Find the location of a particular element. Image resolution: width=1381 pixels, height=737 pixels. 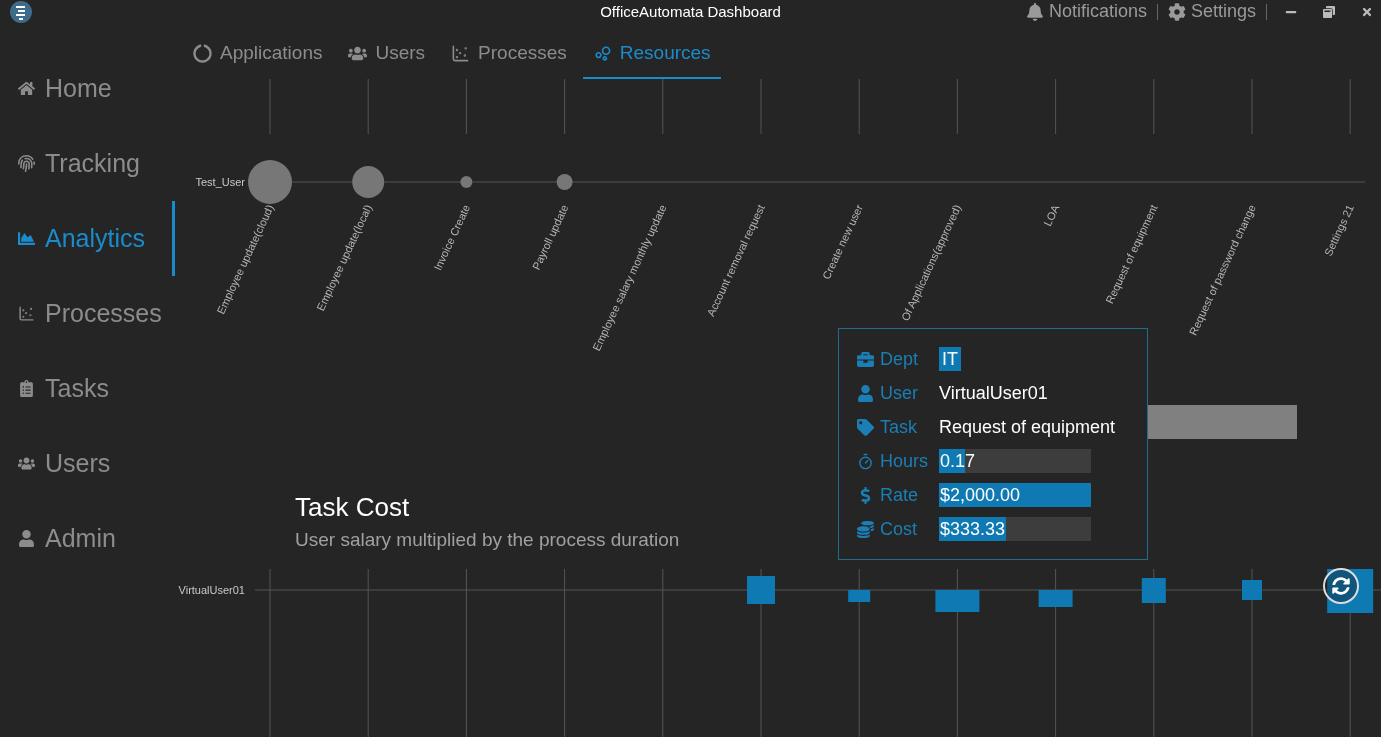

tooltip-label: Cost is located at coordinates (898, 529).